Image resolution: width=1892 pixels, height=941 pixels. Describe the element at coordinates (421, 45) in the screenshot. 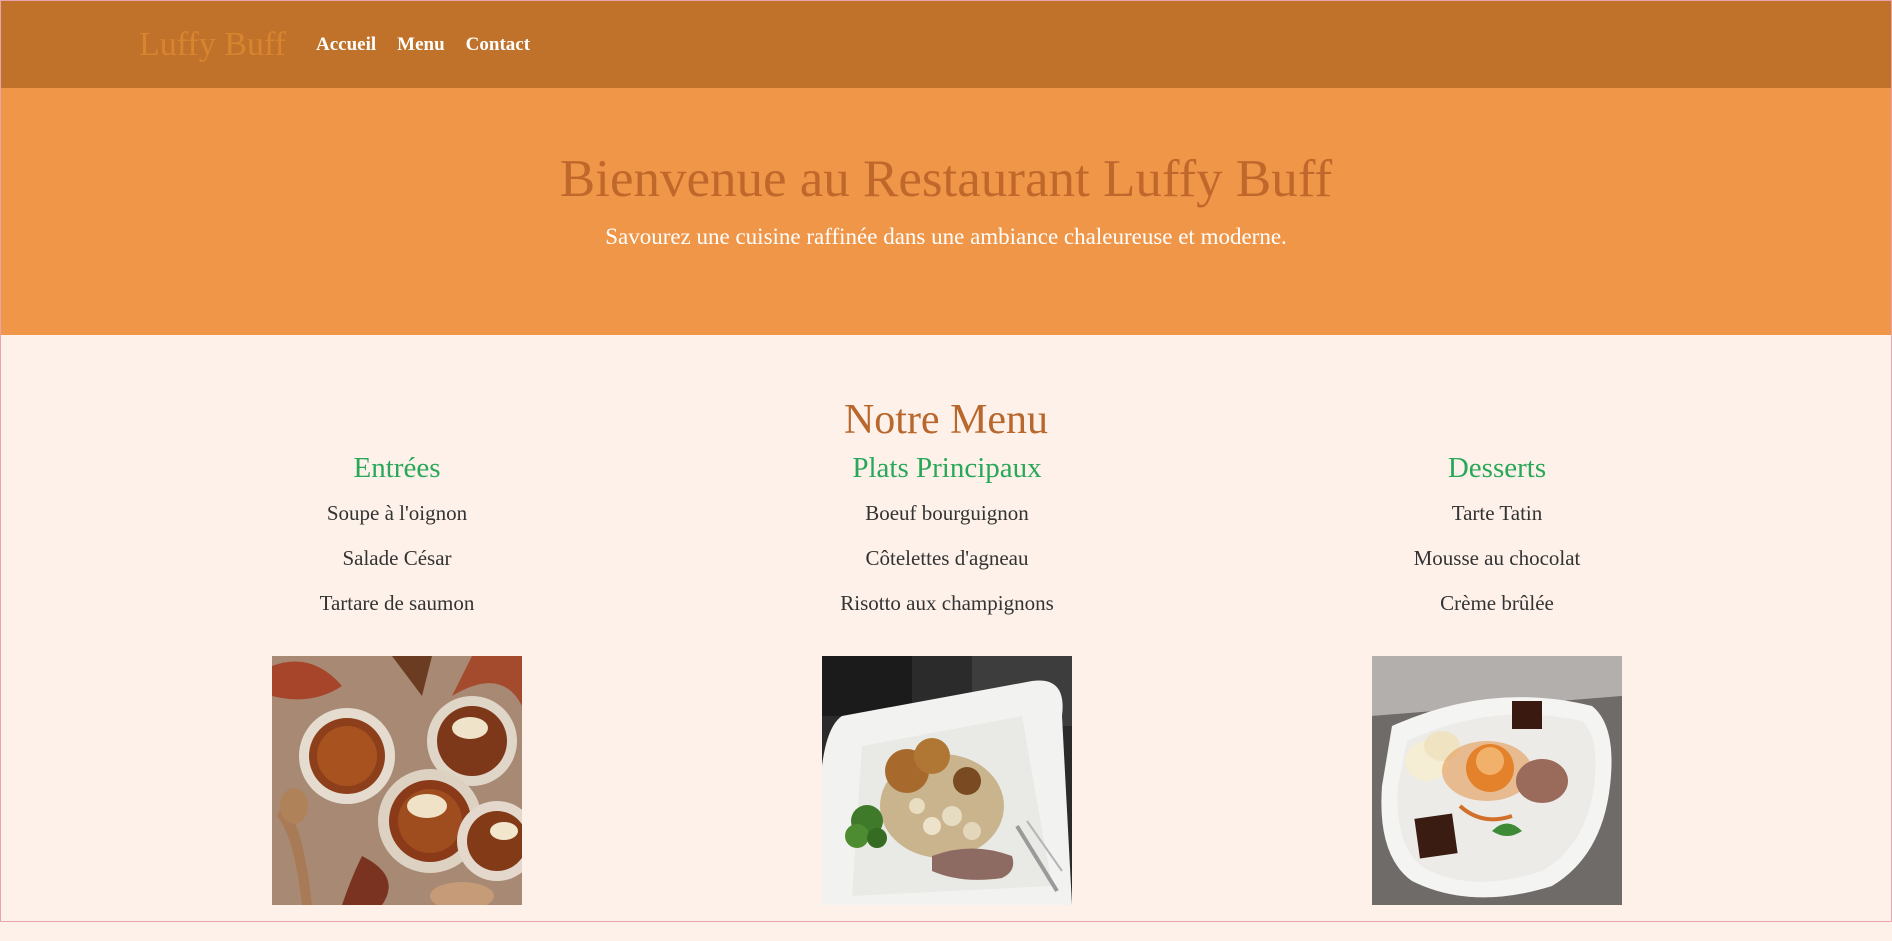

I see `nav-link-menu: Menu` at that location.